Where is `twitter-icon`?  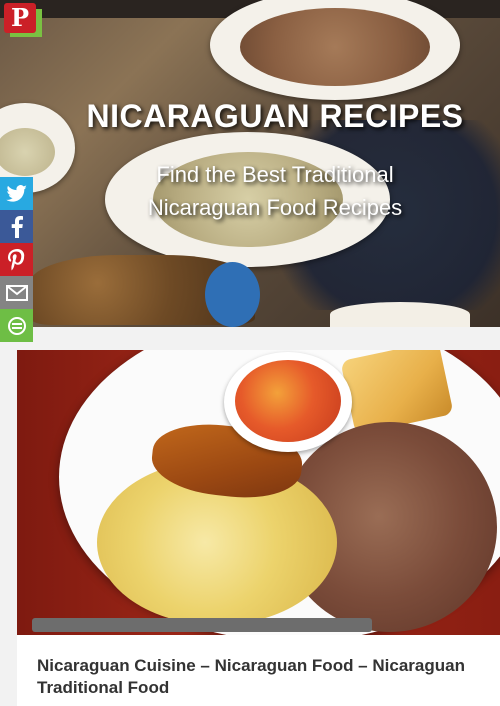
twitter-icon is located at coordinates (16, 193).